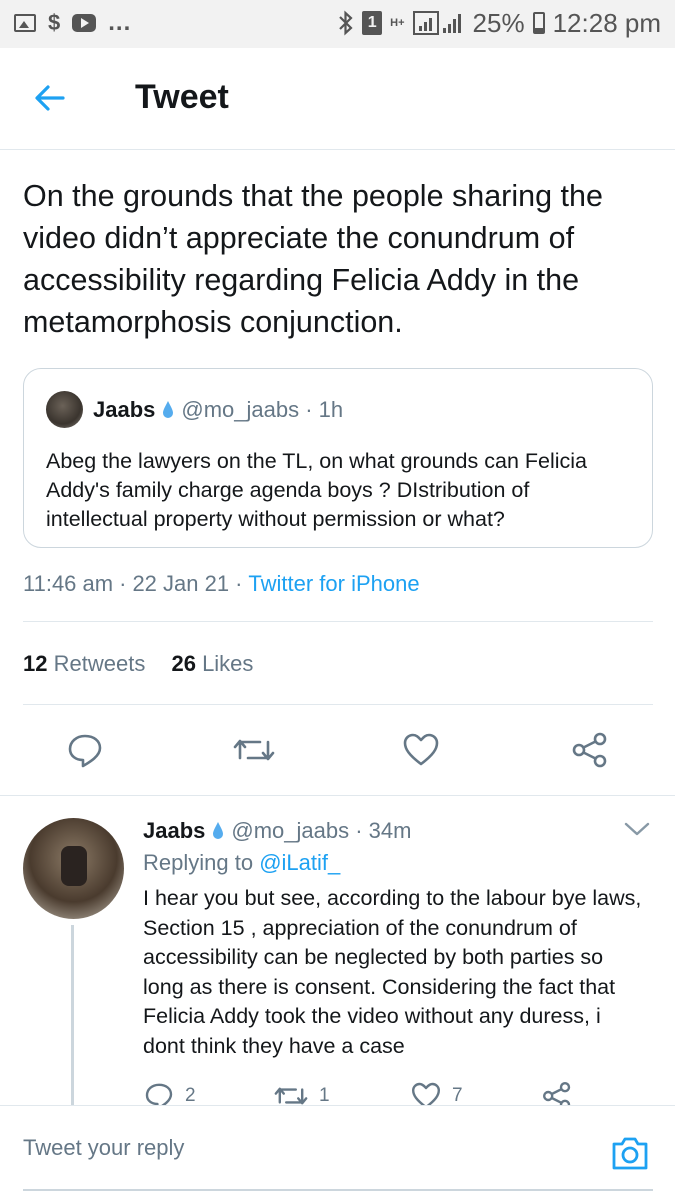 The height and width of the screenshot is (1200, 675). I want to click on quoted-tweet-author: Jaabs @mo_jaabs · 1h, so click(218, 410).